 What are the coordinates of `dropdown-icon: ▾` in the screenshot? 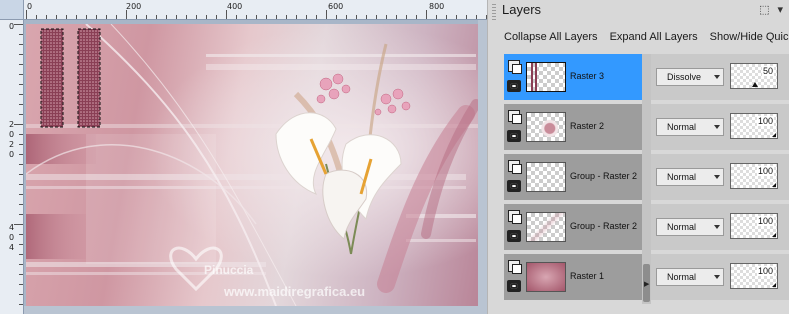 It's located at (780, 9).